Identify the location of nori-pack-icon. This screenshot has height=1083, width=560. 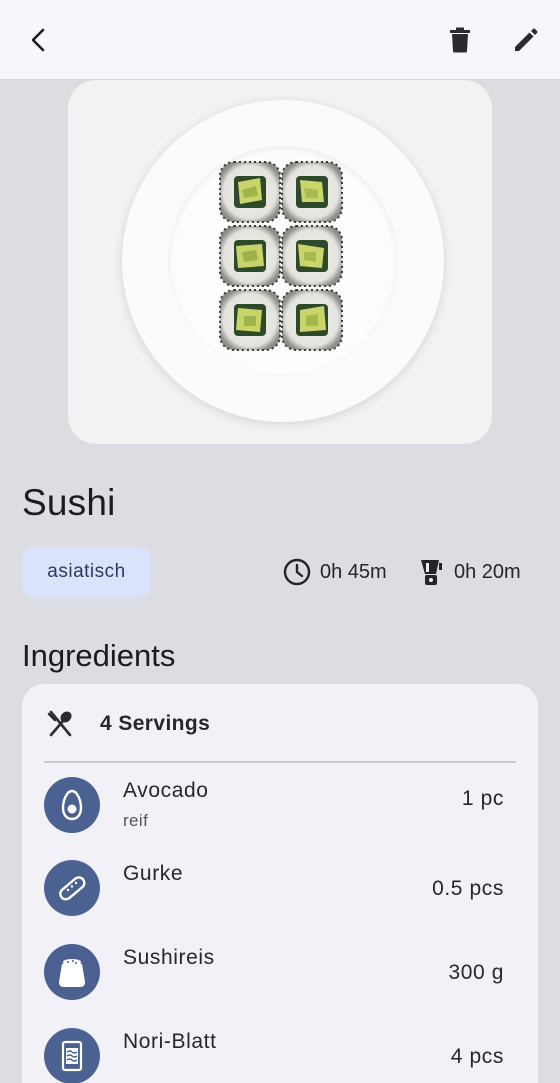
(72, 1056).